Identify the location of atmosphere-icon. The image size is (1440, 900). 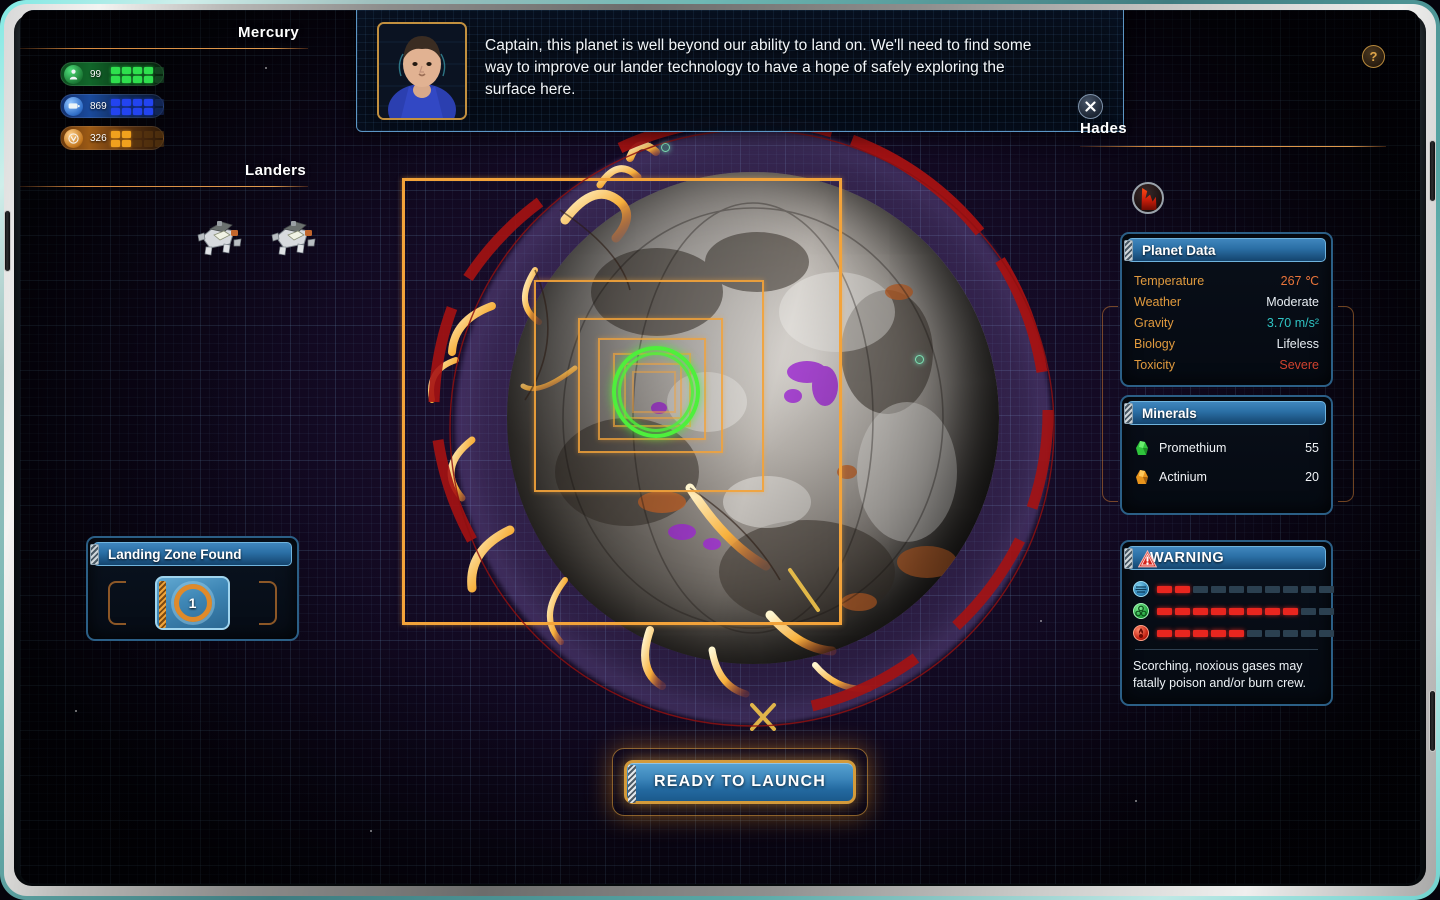
(1141, 589).